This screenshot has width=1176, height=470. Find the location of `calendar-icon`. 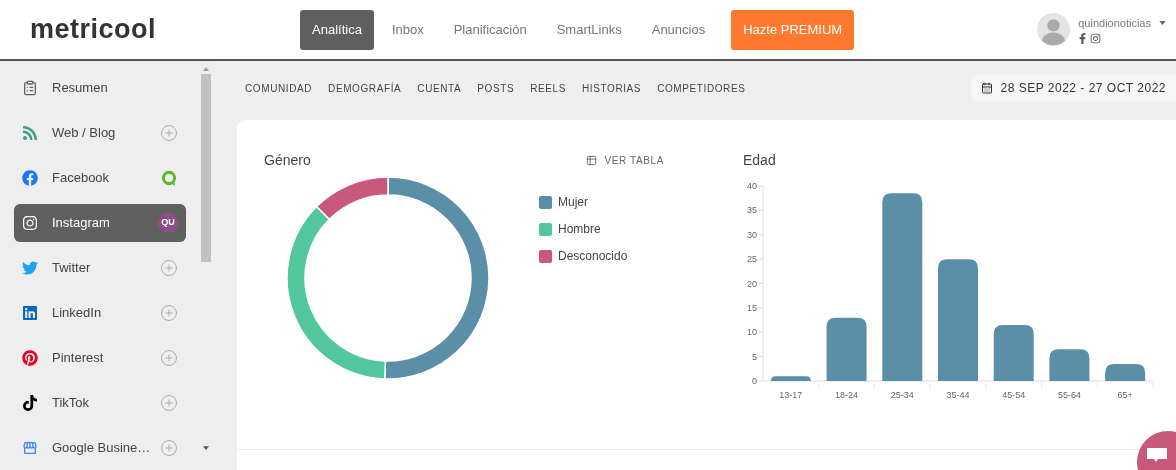

calendar-icon is located at coordinates (986, 88).